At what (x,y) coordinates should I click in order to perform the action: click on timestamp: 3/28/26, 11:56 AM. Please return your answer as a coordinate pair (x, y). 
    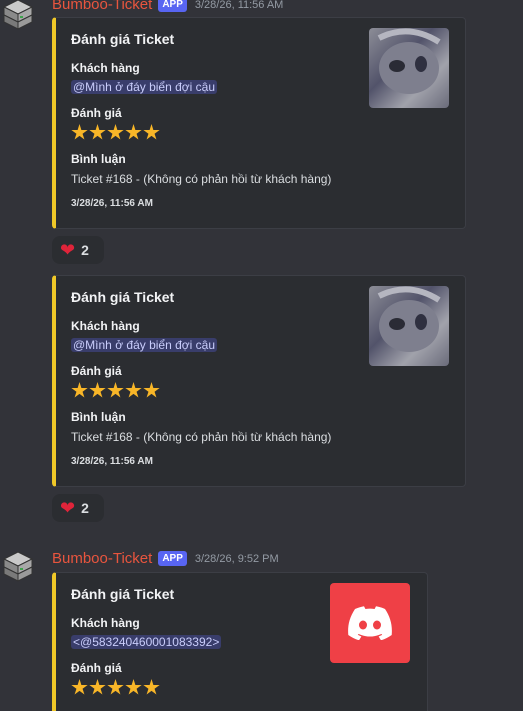
    Looking at the image, I should click on (239, 5).